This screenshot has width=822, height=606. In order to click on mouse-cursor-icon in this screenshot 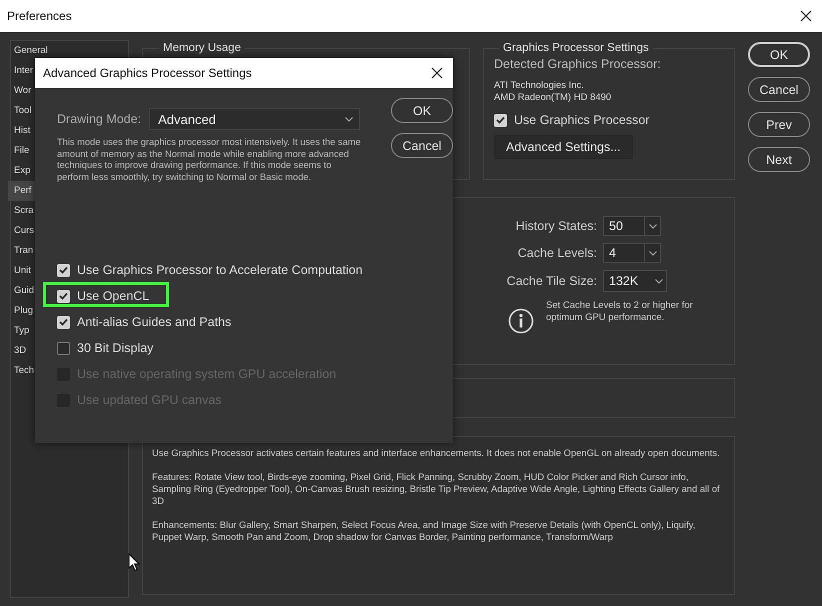, I will do `click(134, 562)`.